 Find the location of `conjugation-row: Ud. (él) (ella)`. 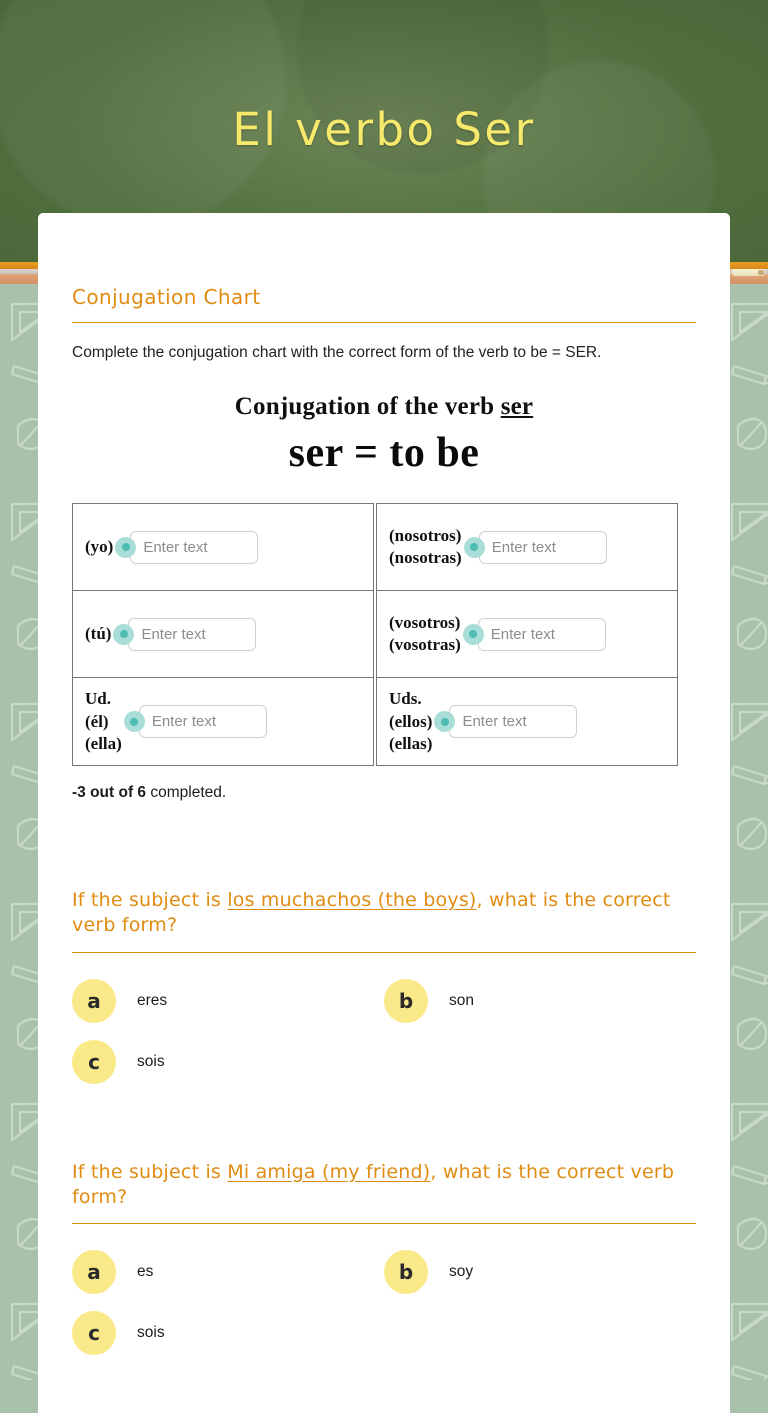

conjugation-row: Ud. (él) (ella) is located at coordinates (223, 721).